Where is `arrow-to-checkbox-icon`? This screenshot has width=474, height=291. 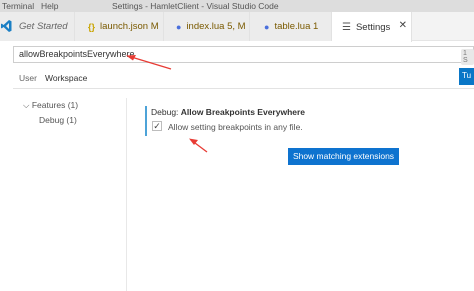 arrow-to-checkbox-icon is located at coordinates (198, 145).